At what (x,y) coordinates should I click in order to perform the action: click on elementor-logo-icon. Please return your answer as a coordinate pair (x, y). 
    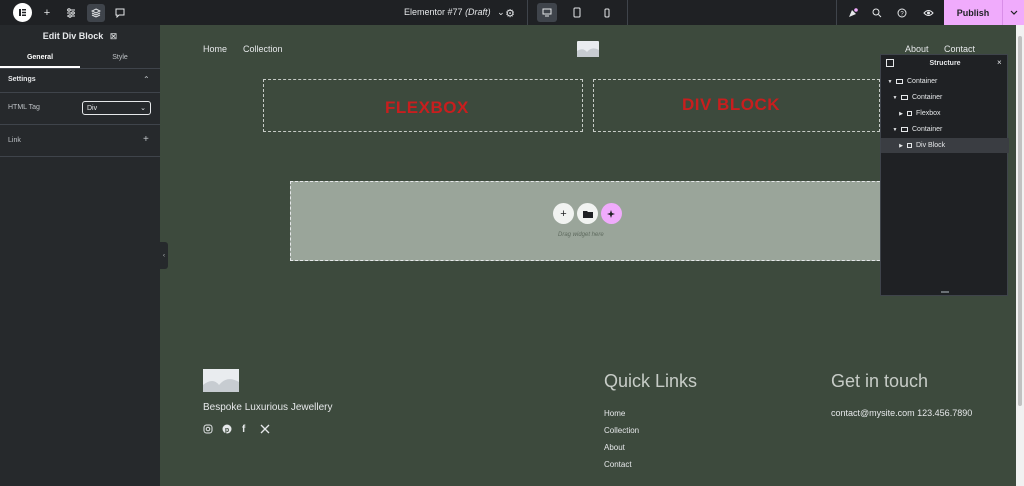
    Looking at the image, I should click on (22, 12).